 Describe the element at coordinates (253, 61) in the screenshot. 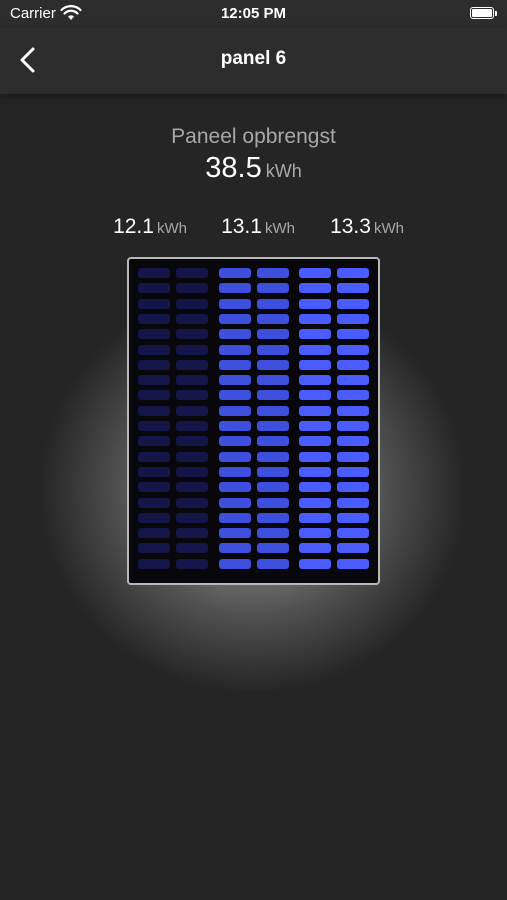

I see `navigation-bar: panel 6` at that location.